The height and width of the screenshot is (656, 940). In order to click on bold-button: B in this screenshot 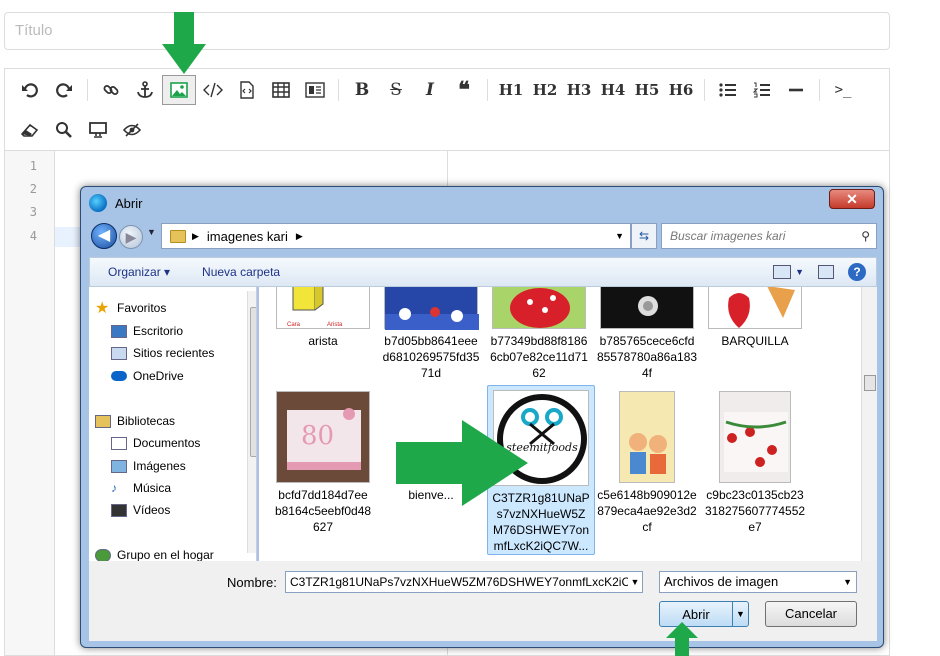, I will do `click(362, 90)`.